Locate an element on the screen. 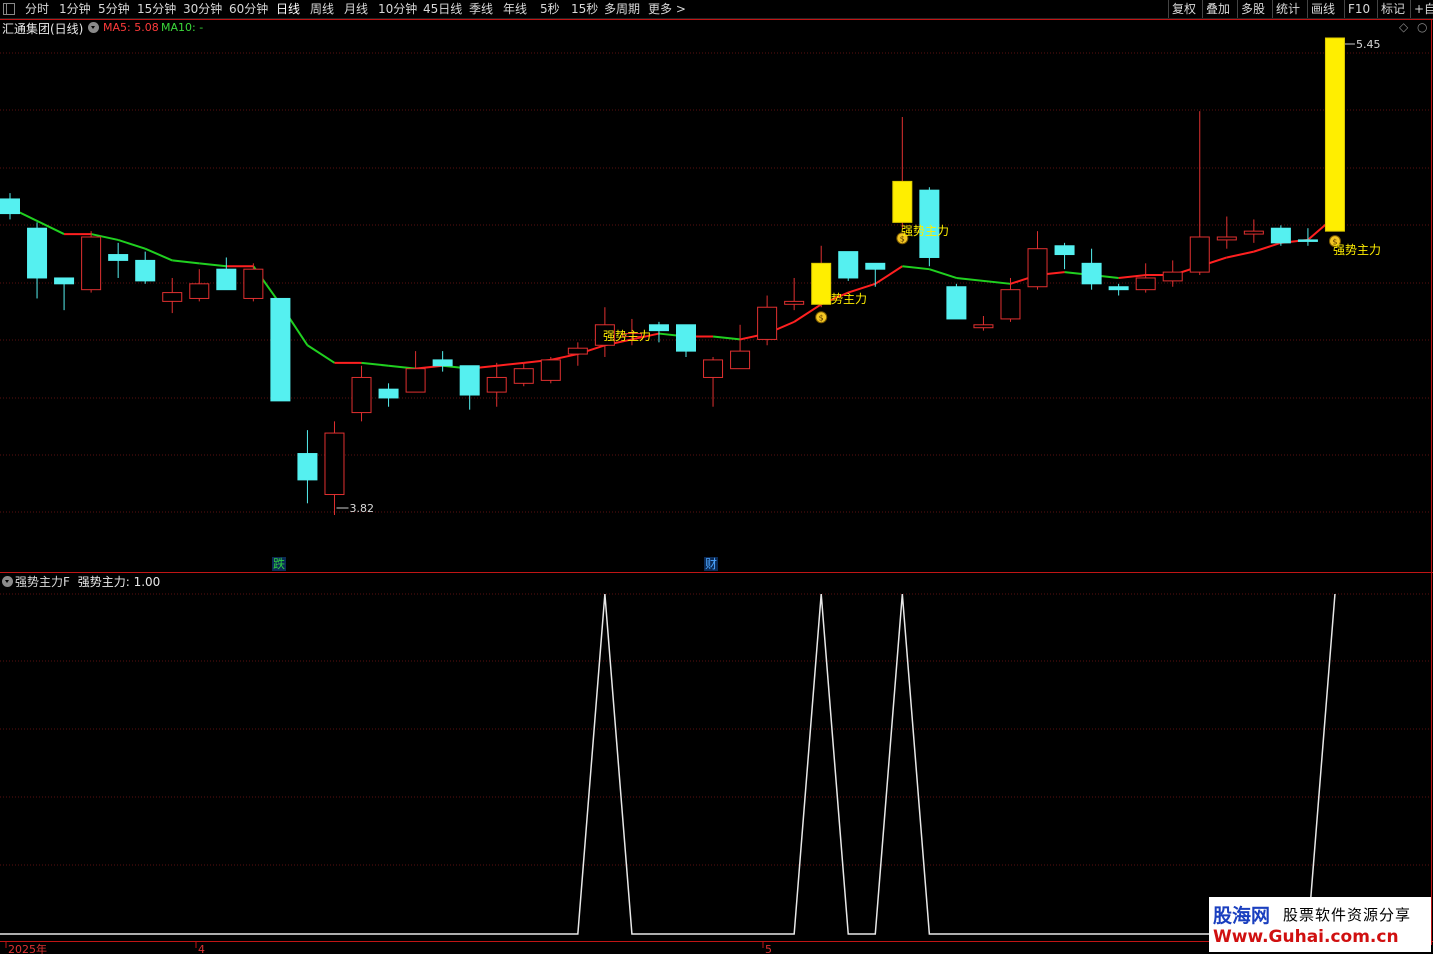 This screenshot has height=954, width=1433. event-marker-text: 跌 is located at coordinates (279, 563).